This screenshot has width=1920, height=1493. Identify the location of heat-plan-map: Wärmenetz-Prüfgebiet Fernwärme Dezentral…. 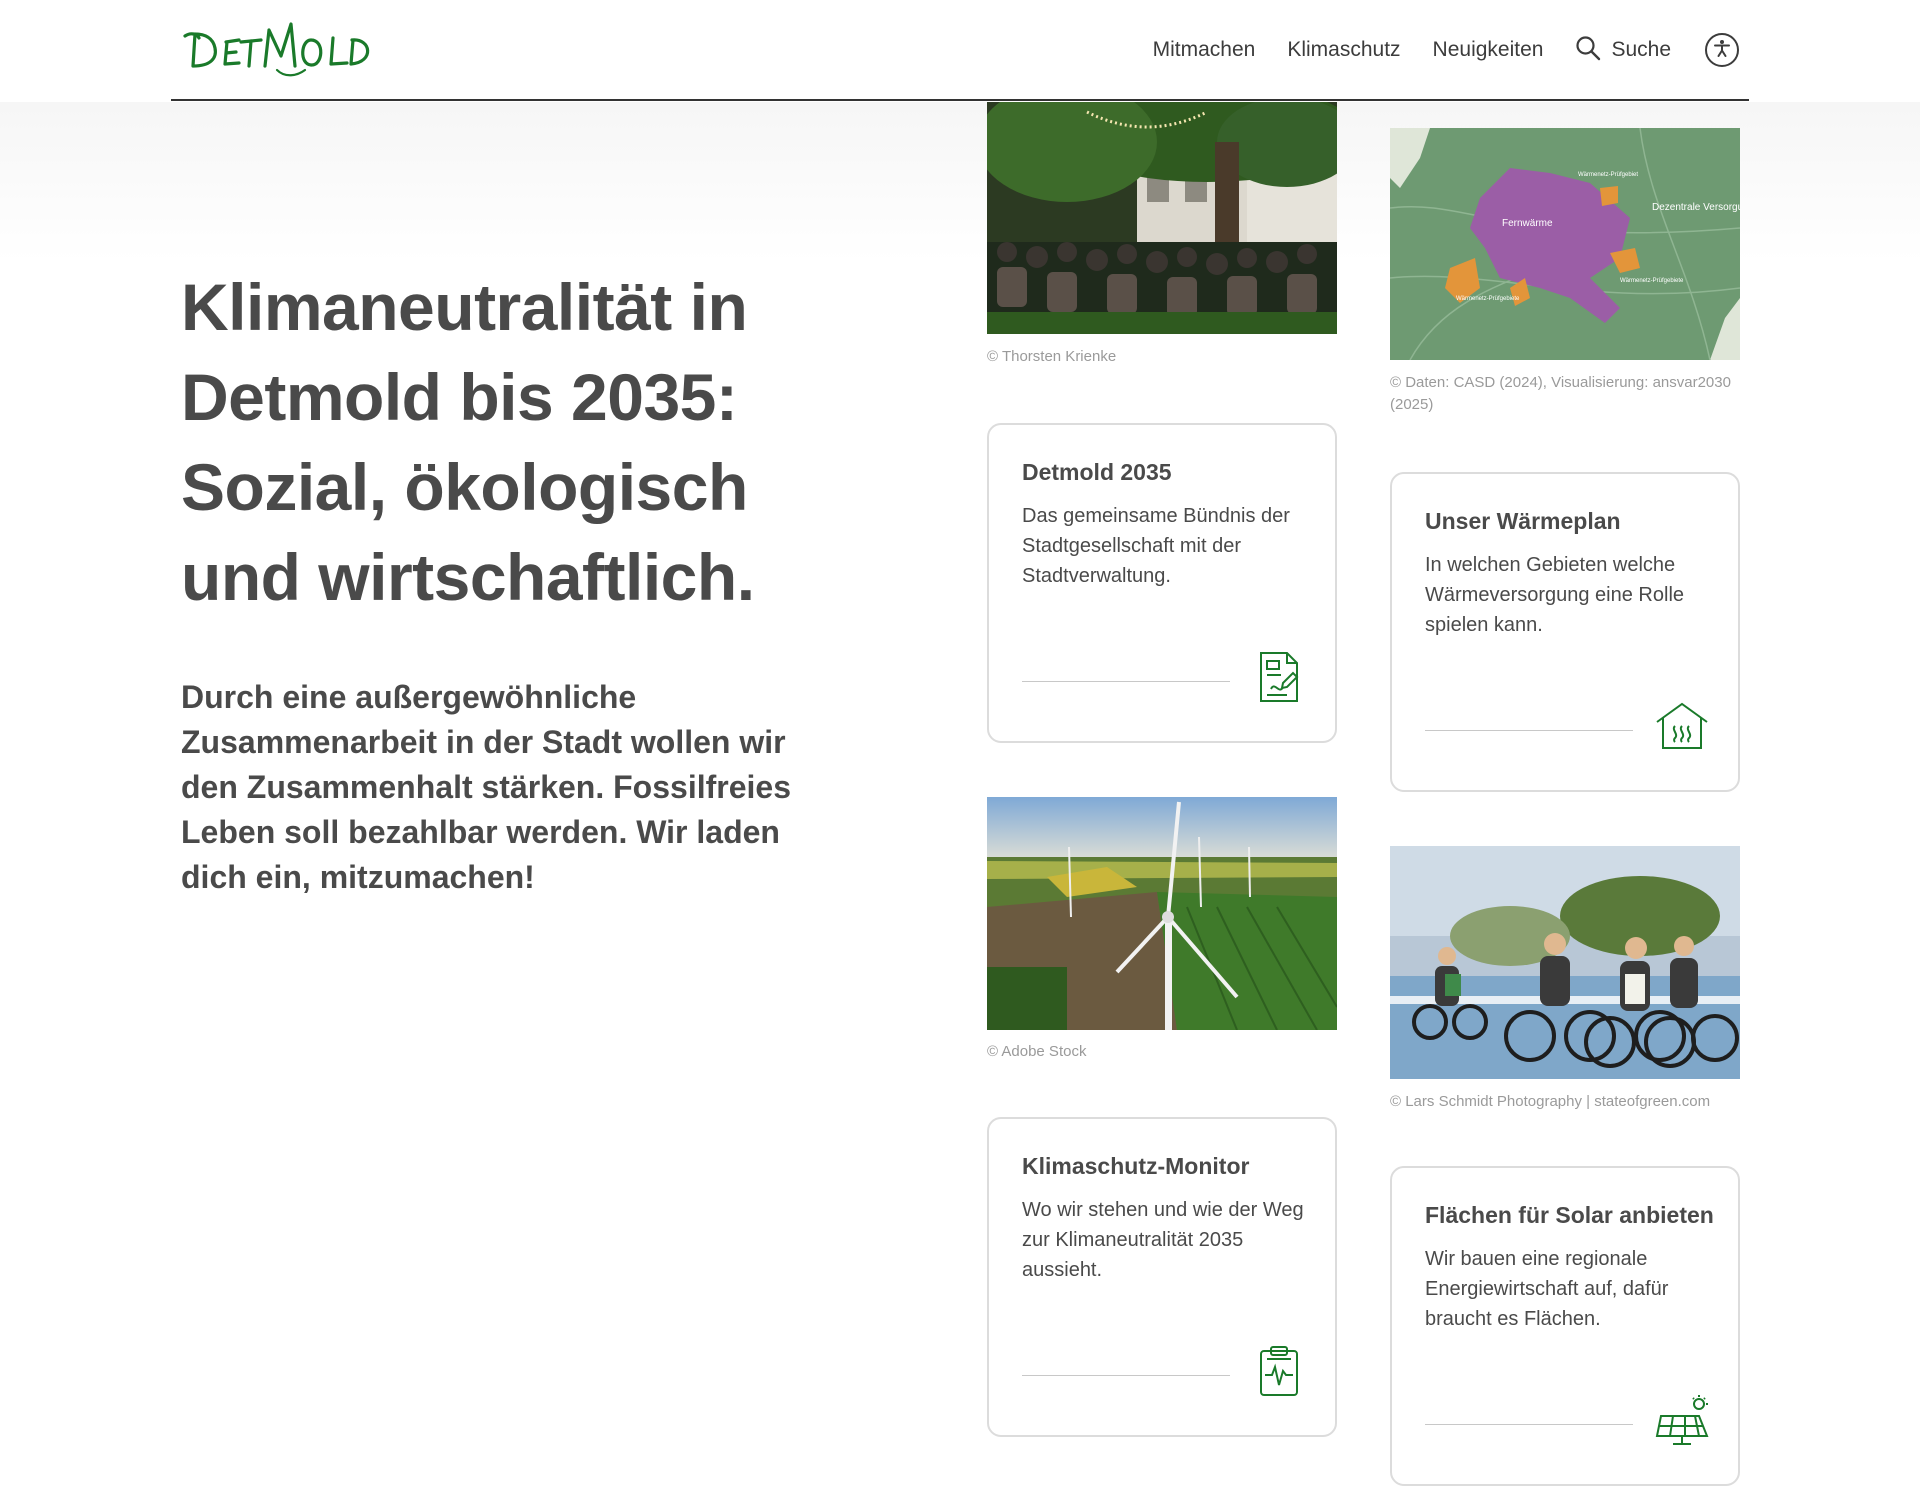
(1565, 244).